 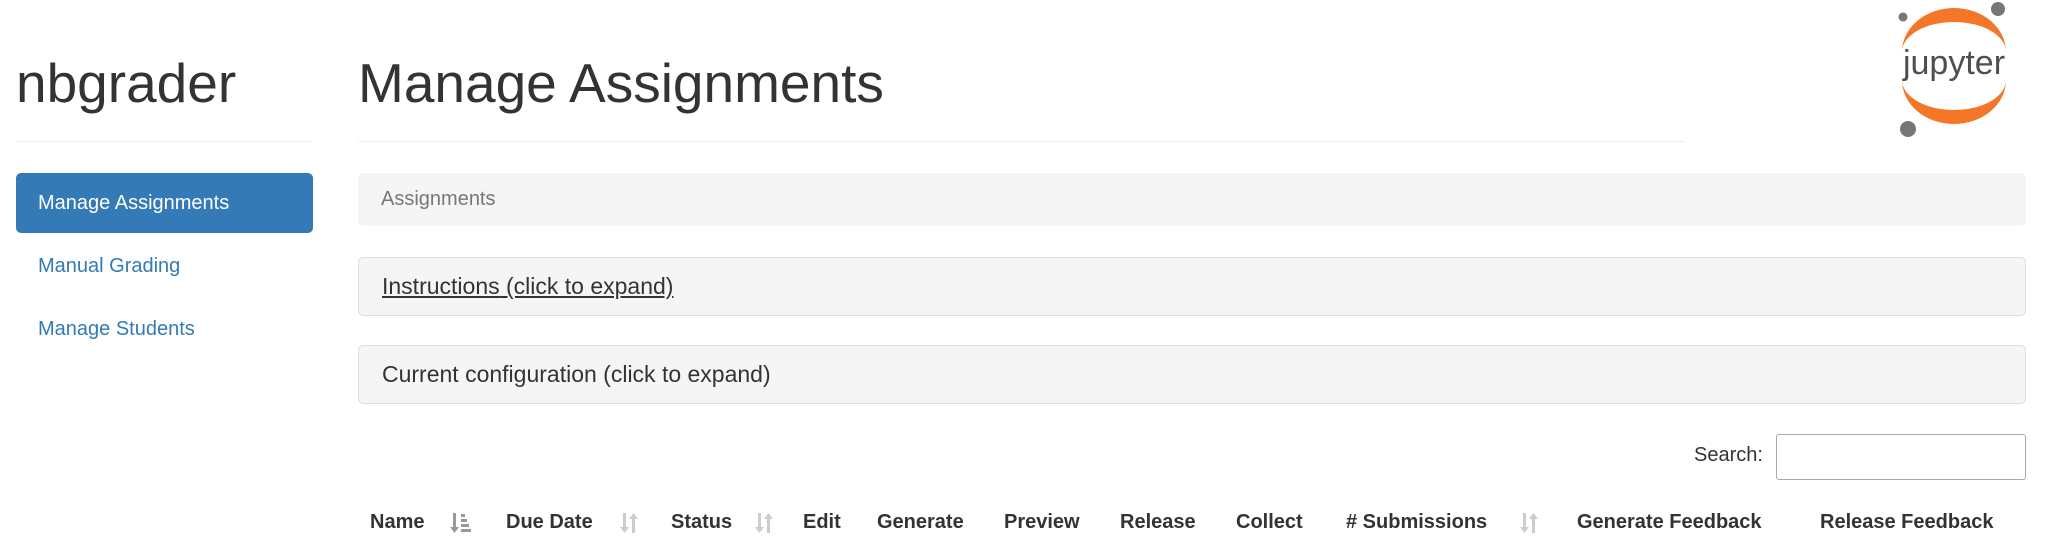 What do you see at coordinates (549, 522) in the screenshot?
I see `column-header-due-date: Due Date` at bounding box center [549, 522].